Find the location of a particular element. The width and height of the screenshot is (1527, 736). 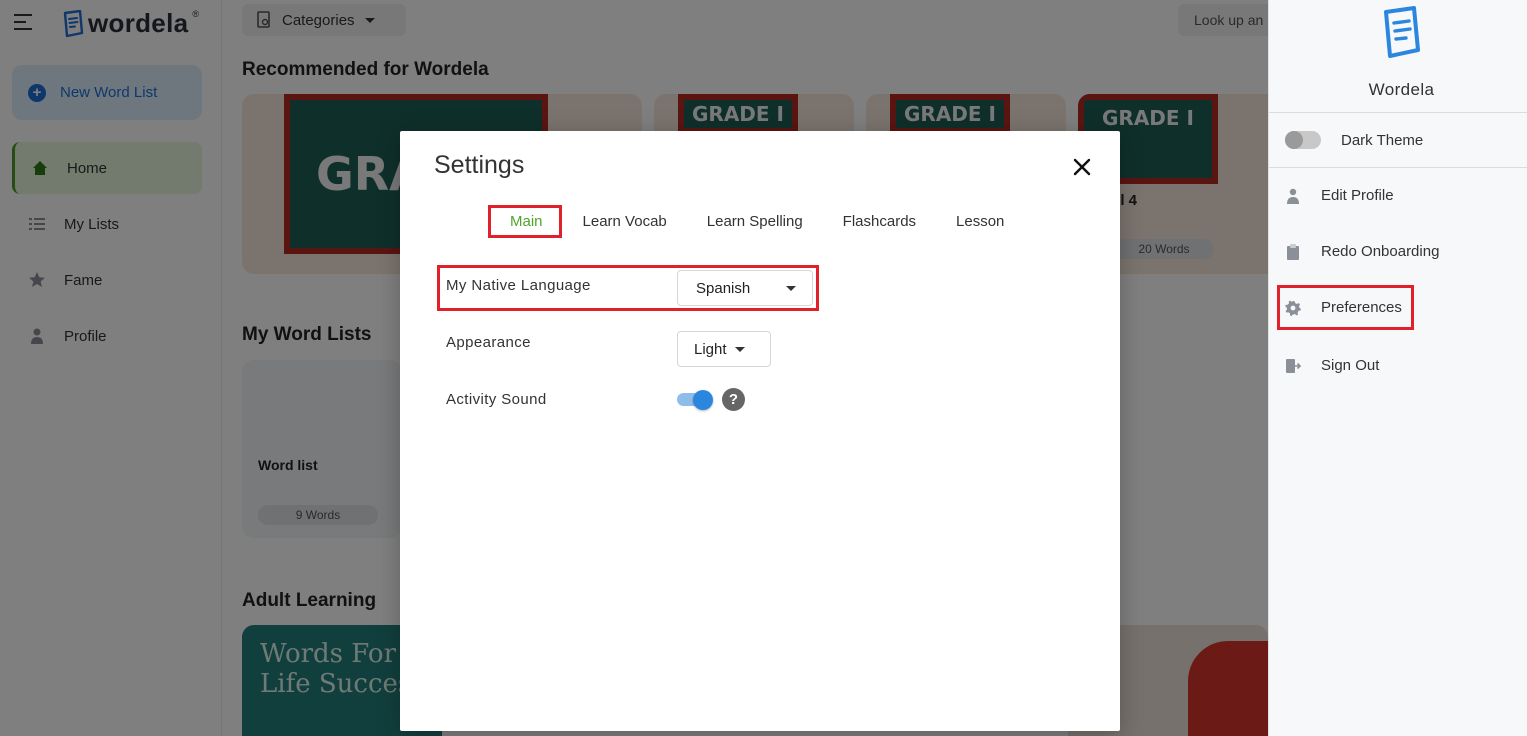

menu-item-edit-profile: Edit Profile is located at coordinates (1339, 195).